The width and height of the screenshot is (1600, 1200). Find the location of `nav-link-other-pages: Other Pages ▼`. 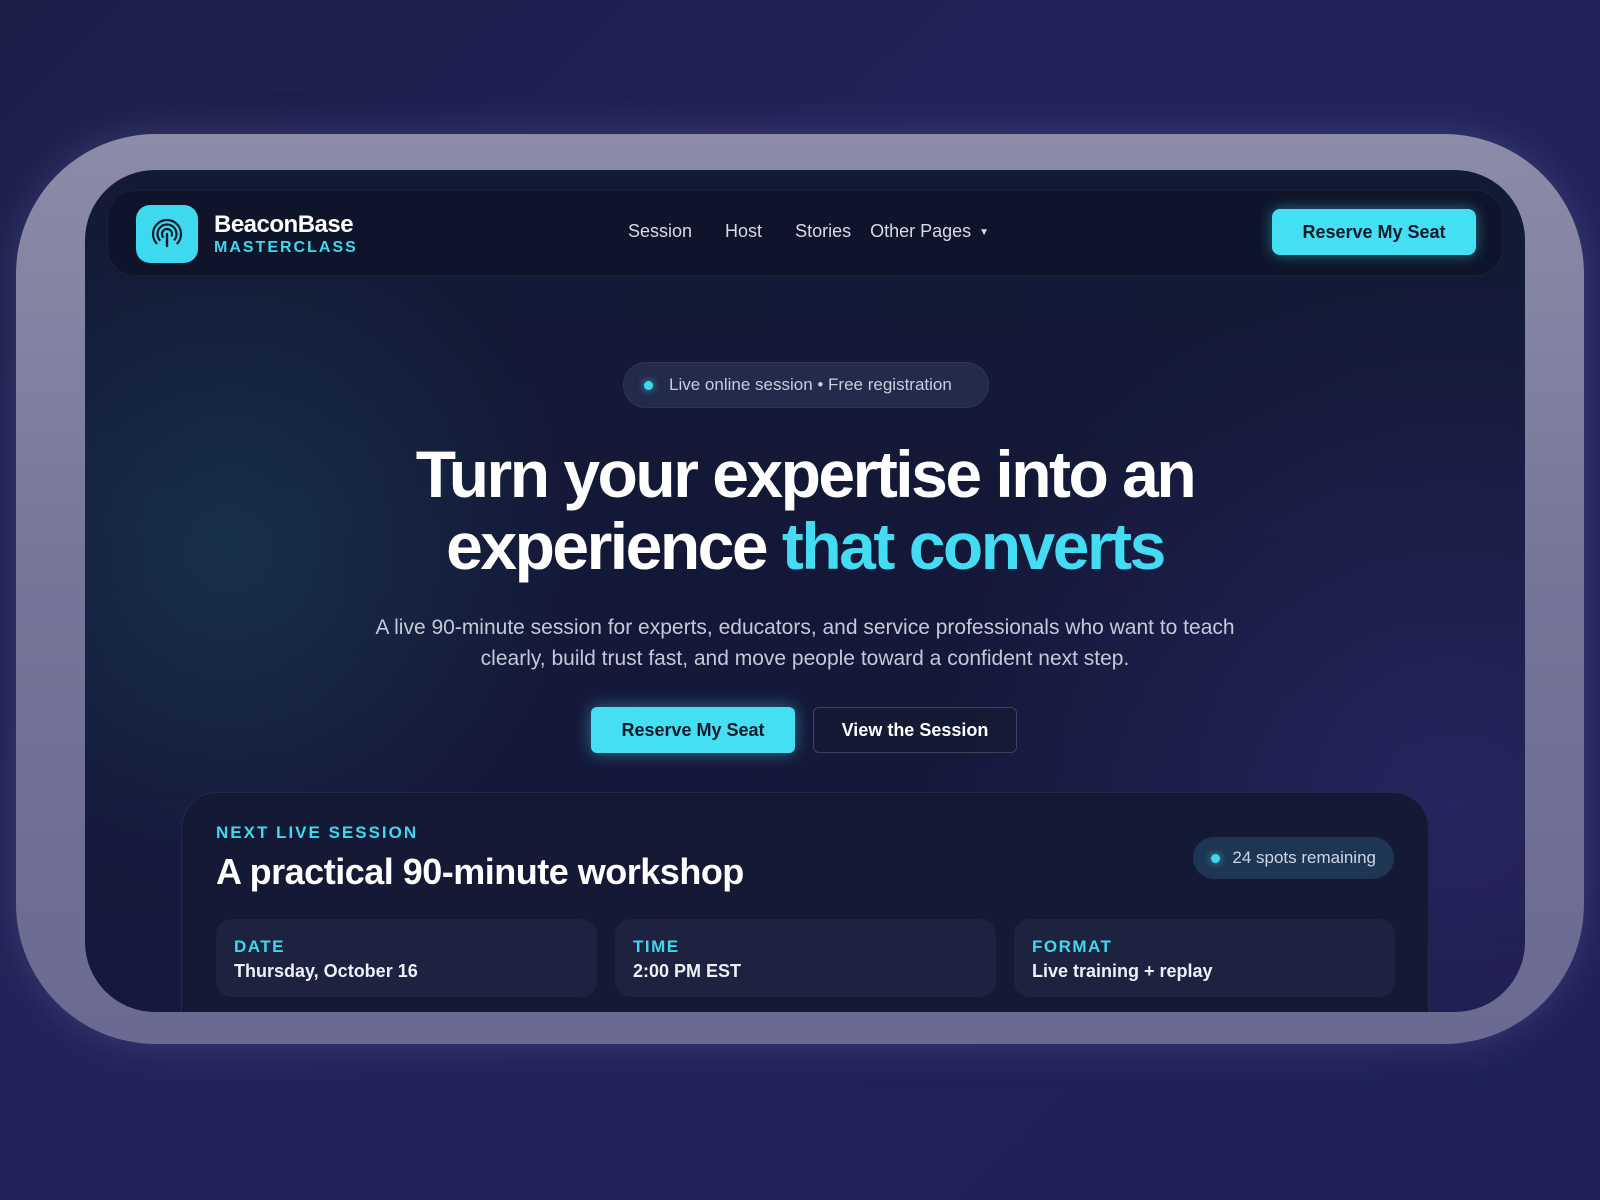

nav-link-other-pages: Other Pages ▼ is located at coordinates (929, 231).